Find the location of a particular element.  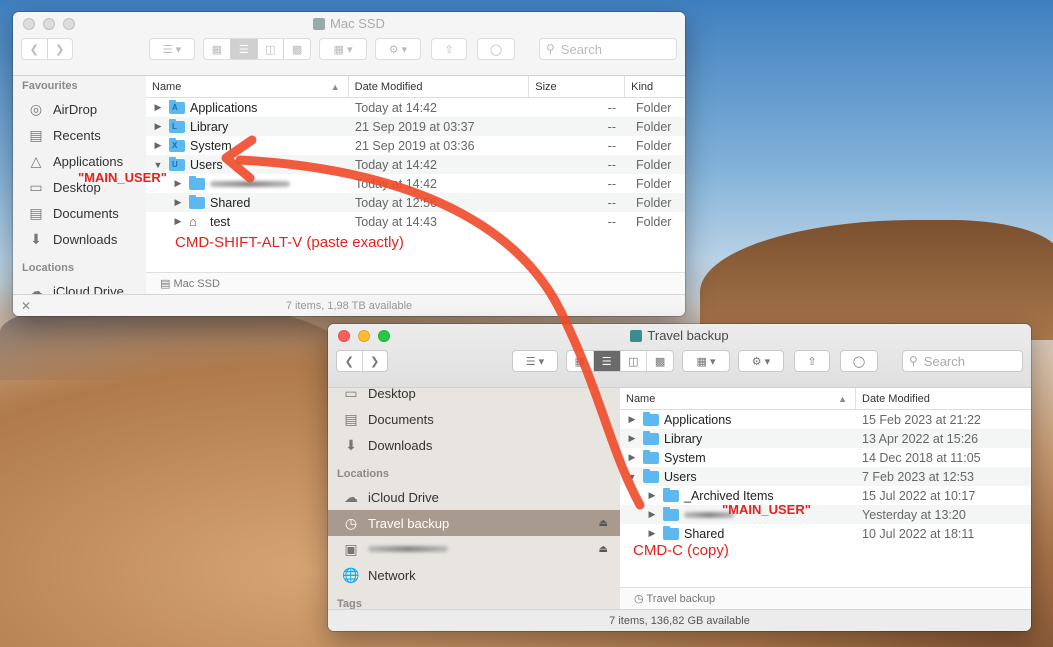

column-kind: Kind is located at coordinates (655, 86).